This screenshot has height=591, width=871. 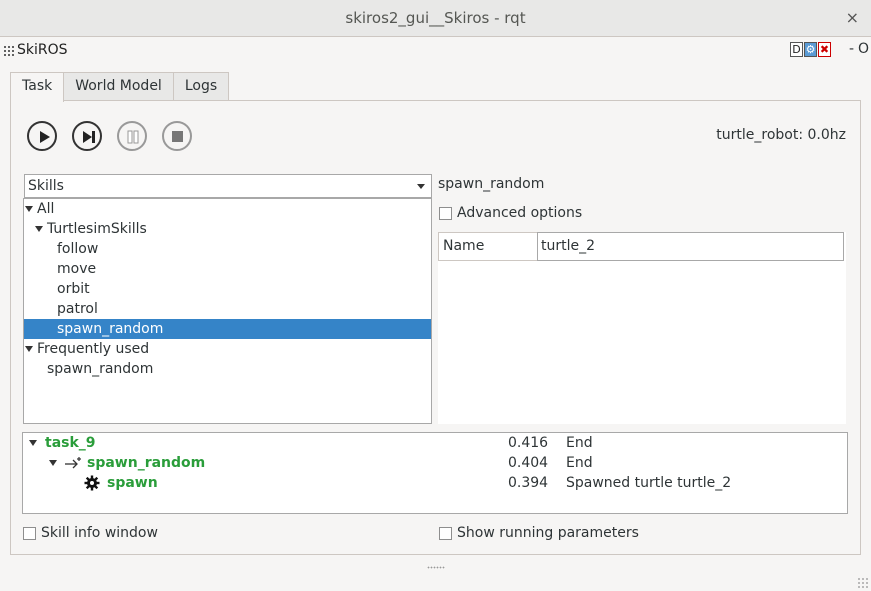 I want to click on task-name: spawn_random, so click(x=146, y=463).